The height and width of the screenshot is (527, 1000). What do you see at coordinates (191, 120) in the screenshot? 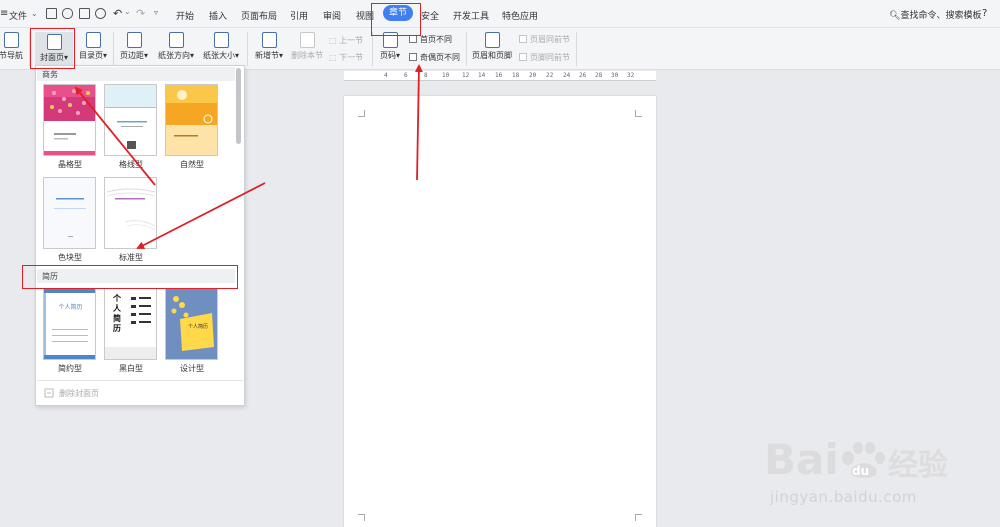
I see `cover-thumb-nature` at bounding box center [191, 120].